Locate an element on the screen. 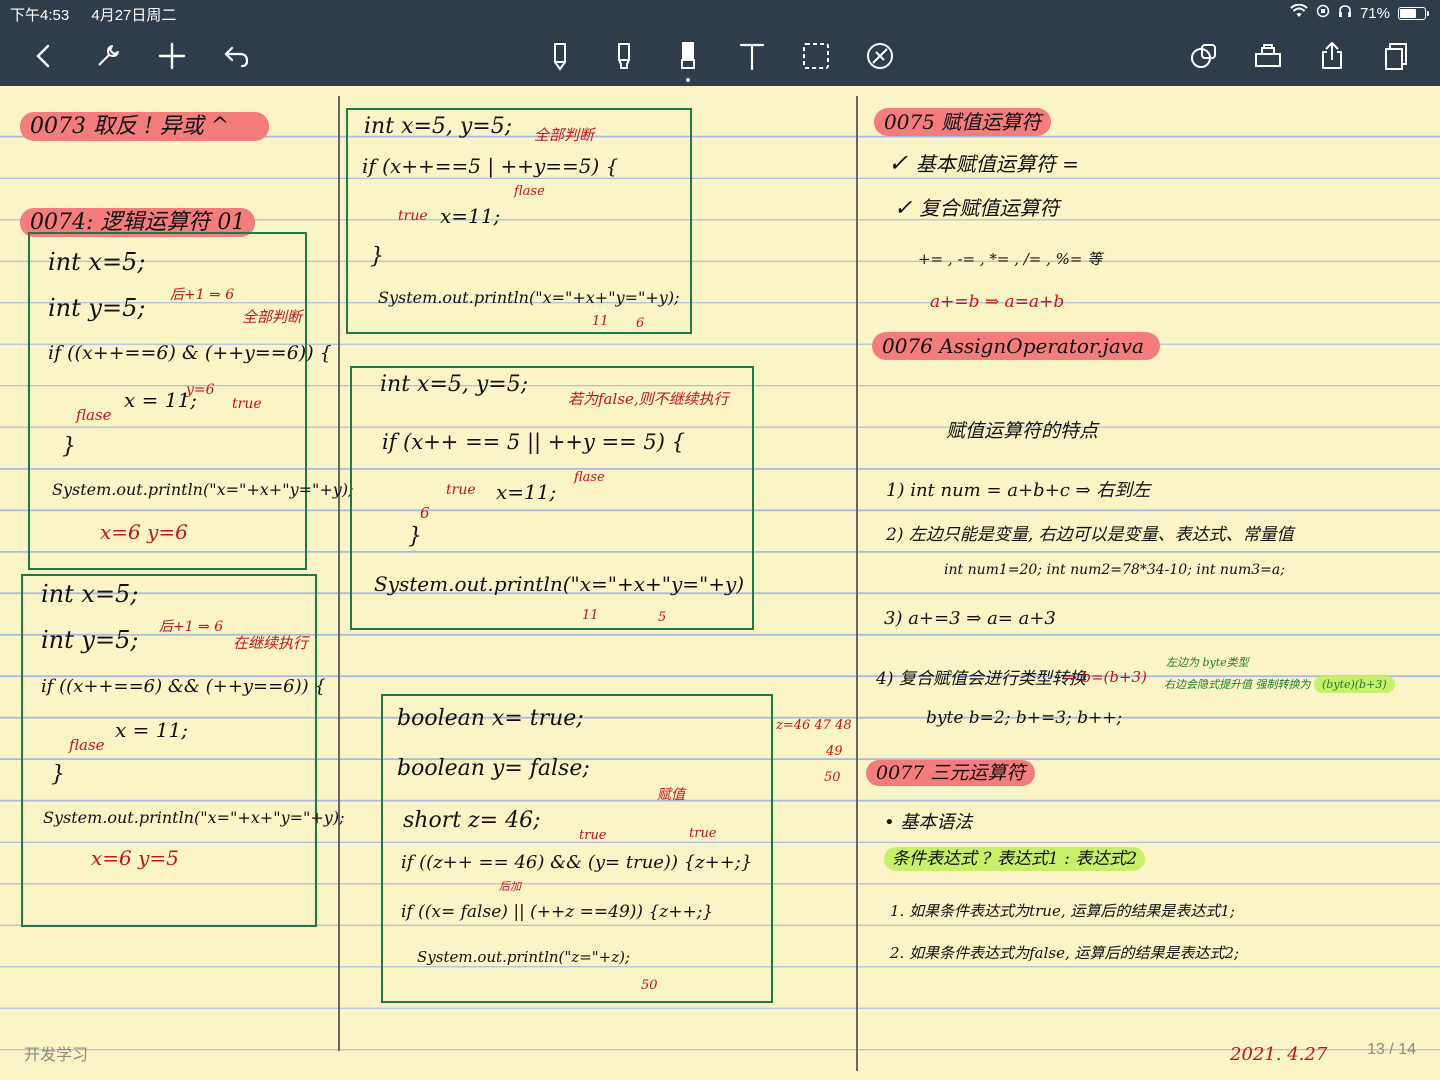 Image resolution: width=1440 pixels, height=1080 pixels. annotation: 全部判断 is located at coordinates (272, 317).